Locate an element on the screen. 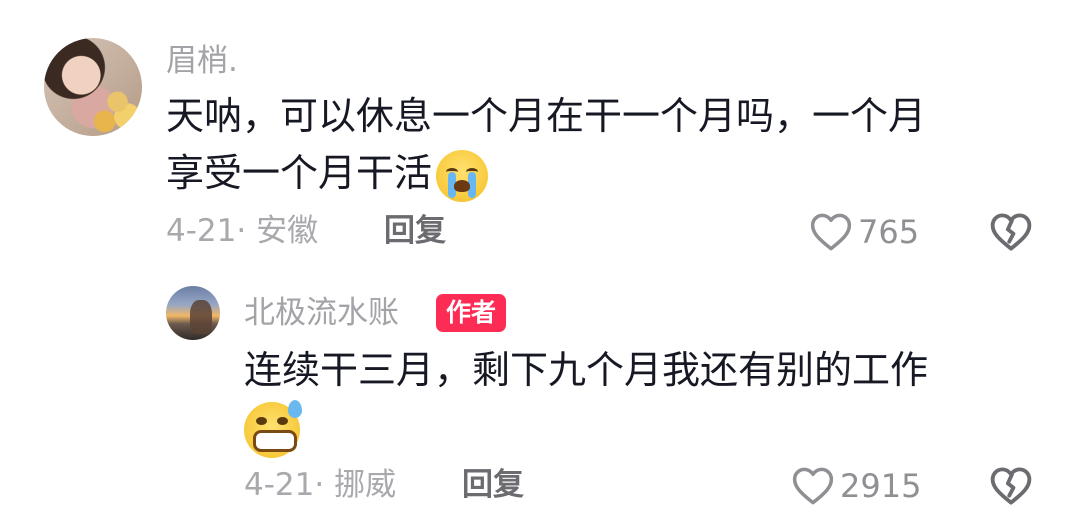 This screenshot has width=1080, height=531. grinning-face-with-sweat-icon is located at coordinates (273, 428).